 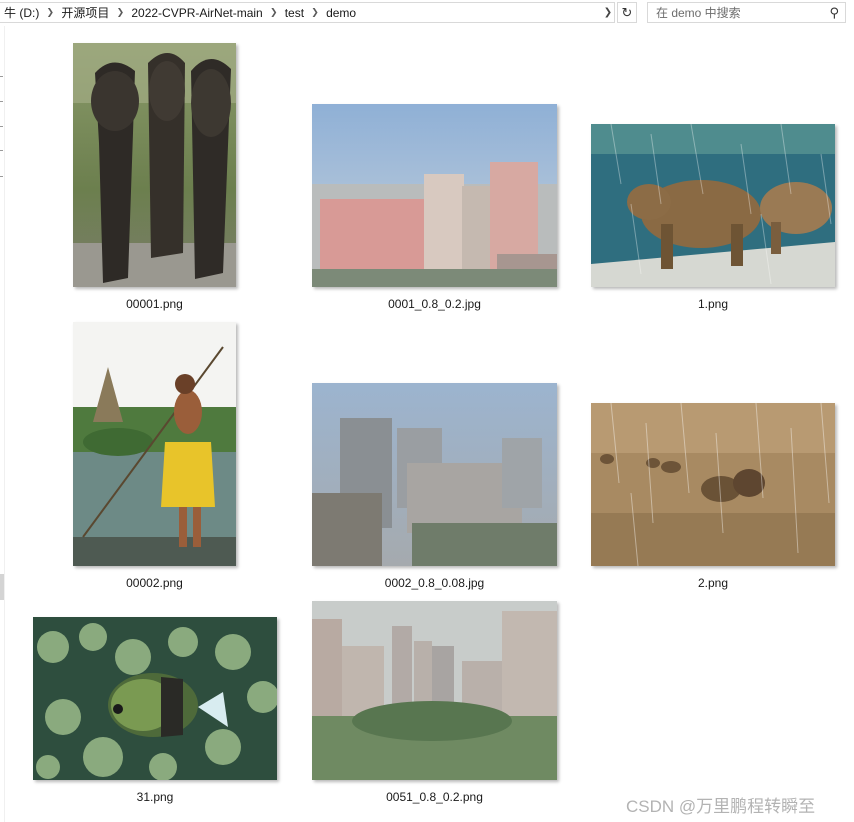 I want to click on file-name: 0051_0.8_0.2.png, so click(x=434, y=797).